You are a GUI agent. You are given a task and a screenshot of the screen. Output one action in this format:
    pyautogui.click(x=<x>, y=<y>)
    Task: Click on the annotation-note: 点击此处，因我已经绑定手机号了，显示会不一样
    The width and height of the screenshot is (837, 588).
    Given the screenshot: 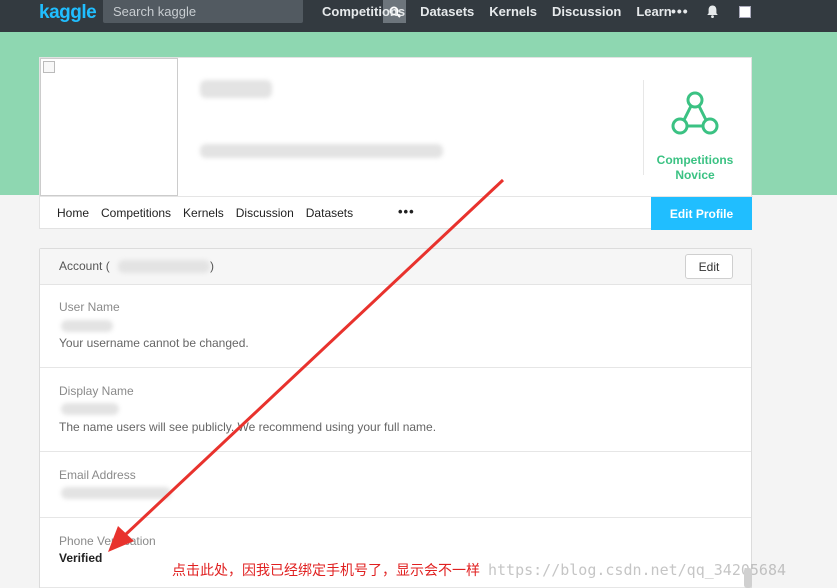 What is the action you would take?
    pyautogui.click(x=326, y=571)
    